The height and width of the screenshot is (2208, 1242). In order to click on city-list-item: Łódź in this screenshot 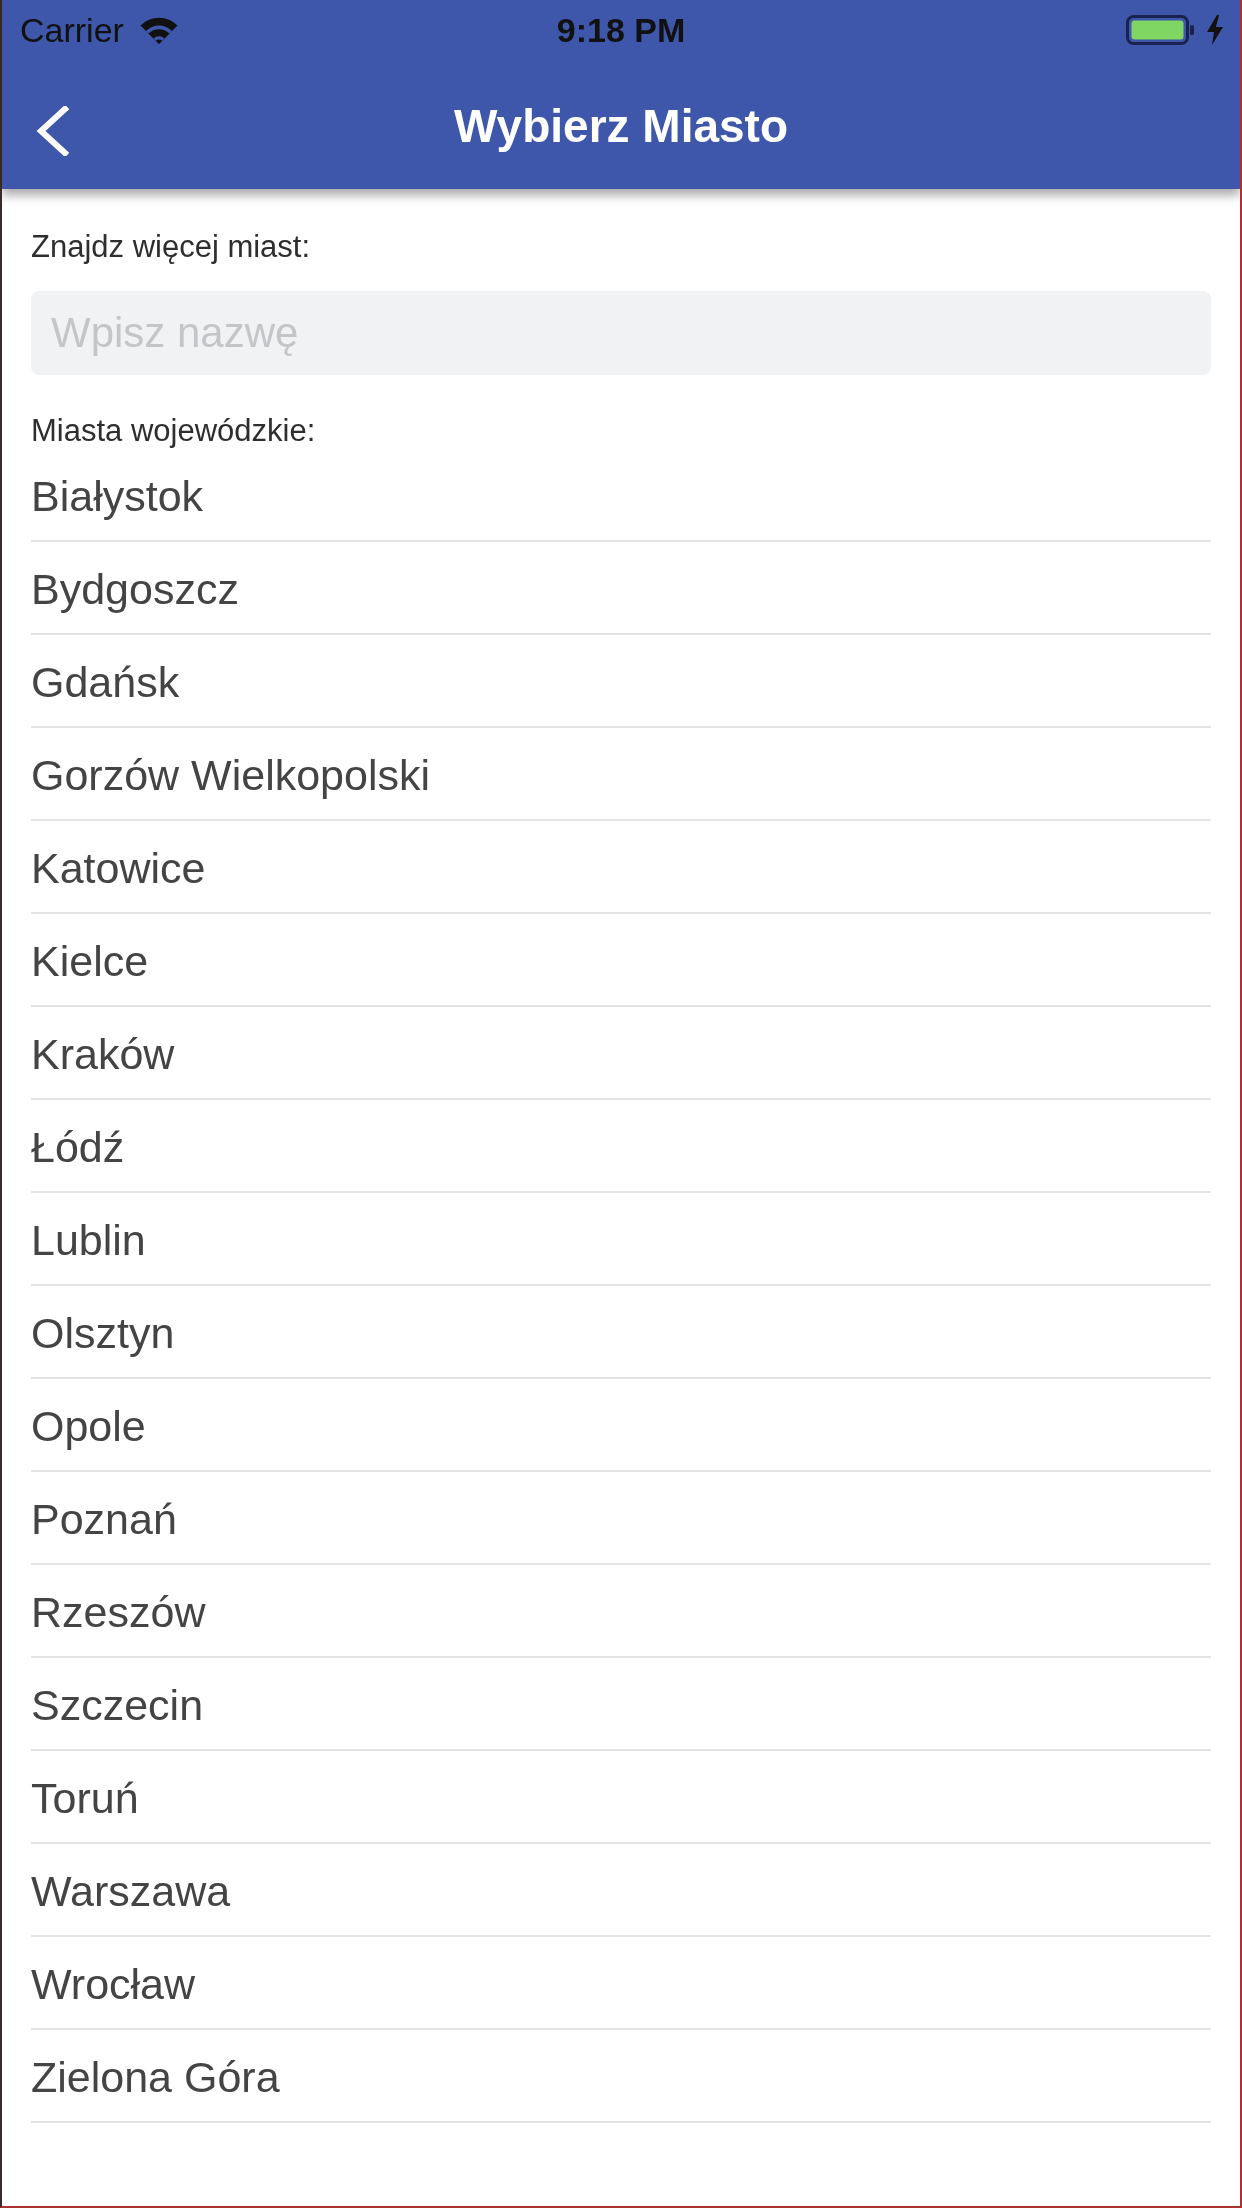, I will do `click(621, 1146)`.